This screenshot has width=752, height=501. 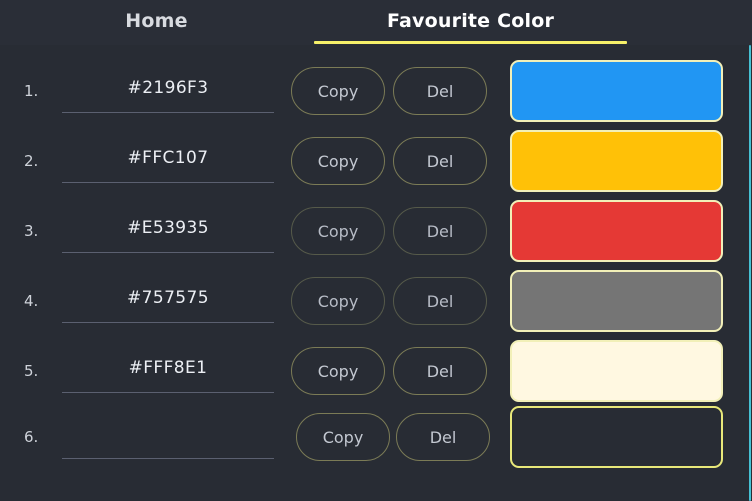 I want to click on tab-favourite-color-label: Favourite Color, so click(x=470, y=20).